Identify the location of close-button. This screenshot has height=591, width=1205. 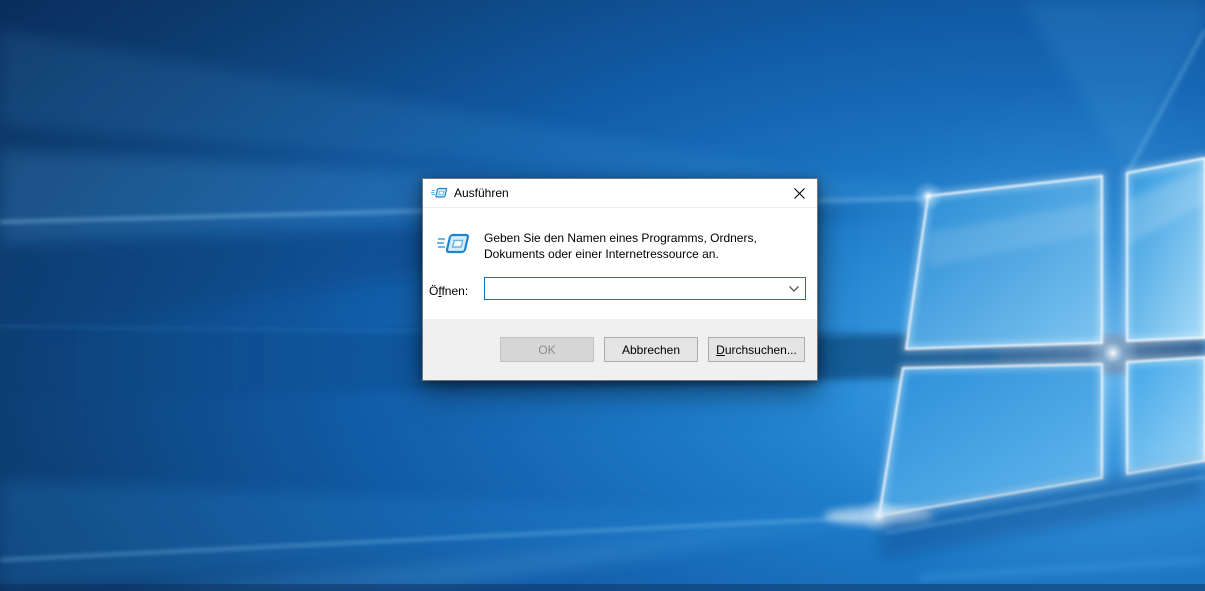
(799, 193).